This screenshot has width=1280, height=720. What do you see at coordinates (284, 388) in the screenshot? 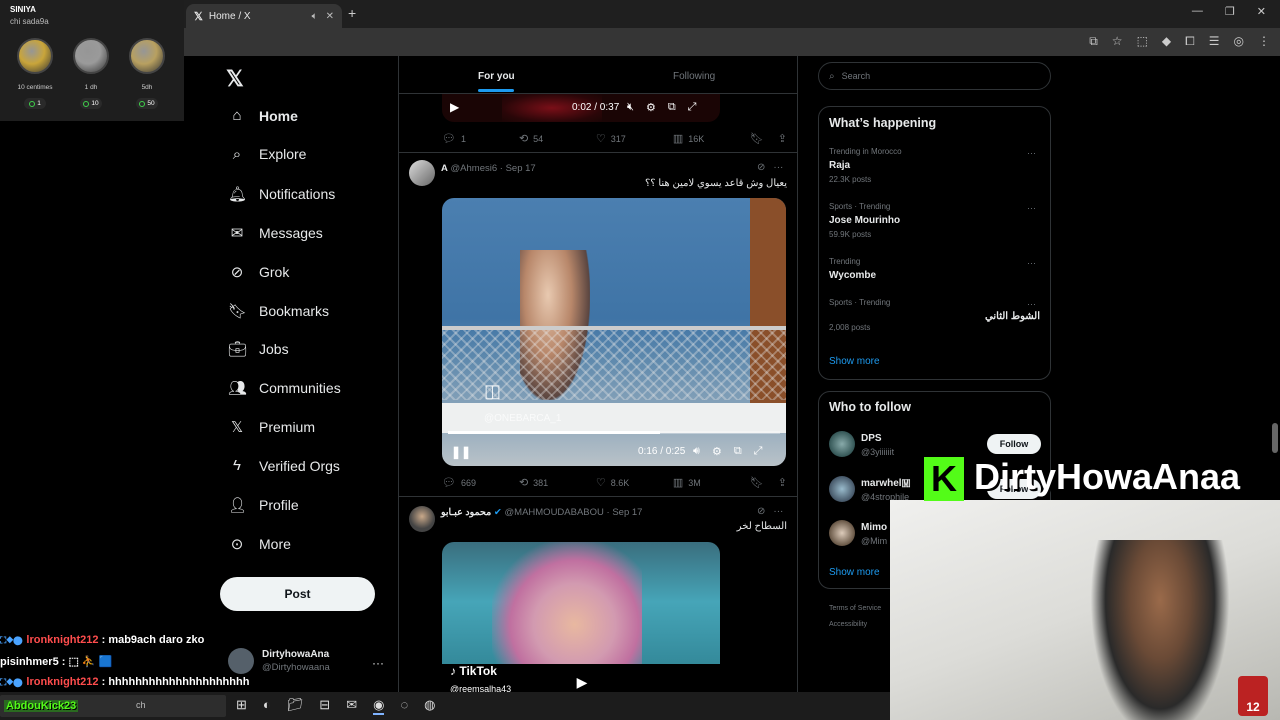
I see `sidebar-item-communities: 👥︎ Communities` at bounding box center [284, 388].